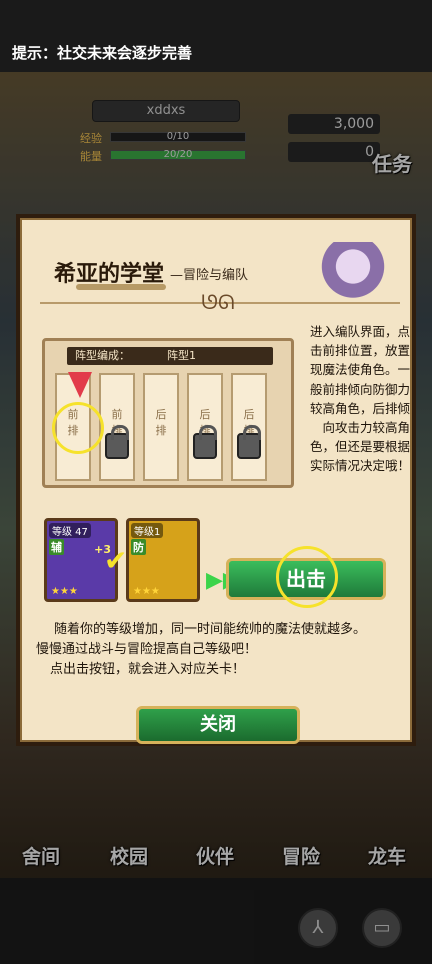 Image resolution: width=432 pixels, height=964 pixels. I want to click on slot-label: 后 排, so click(161, 422).